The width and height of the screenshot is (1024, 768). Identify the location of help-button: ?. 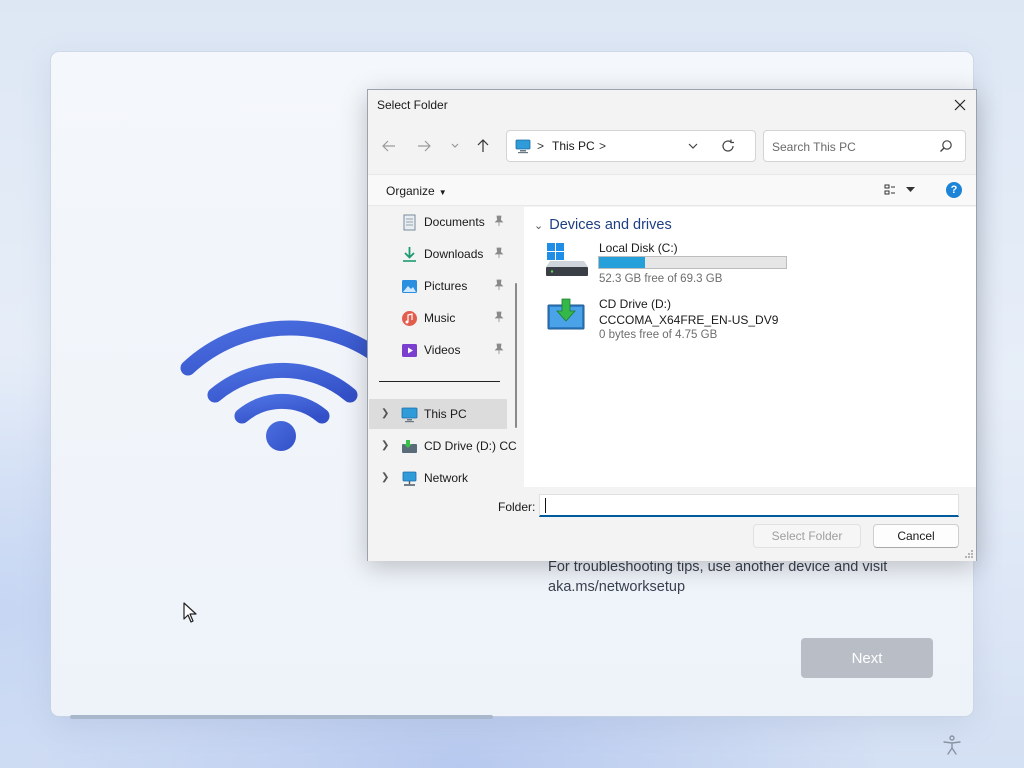
(954, 190).